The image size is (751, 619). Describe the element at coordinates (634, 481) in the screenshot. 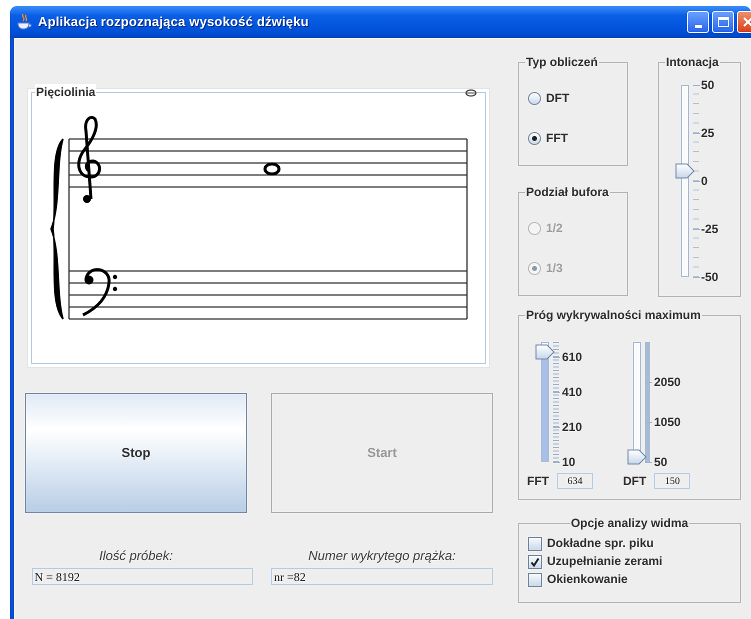

I see `slider-label: DFT` at that location.